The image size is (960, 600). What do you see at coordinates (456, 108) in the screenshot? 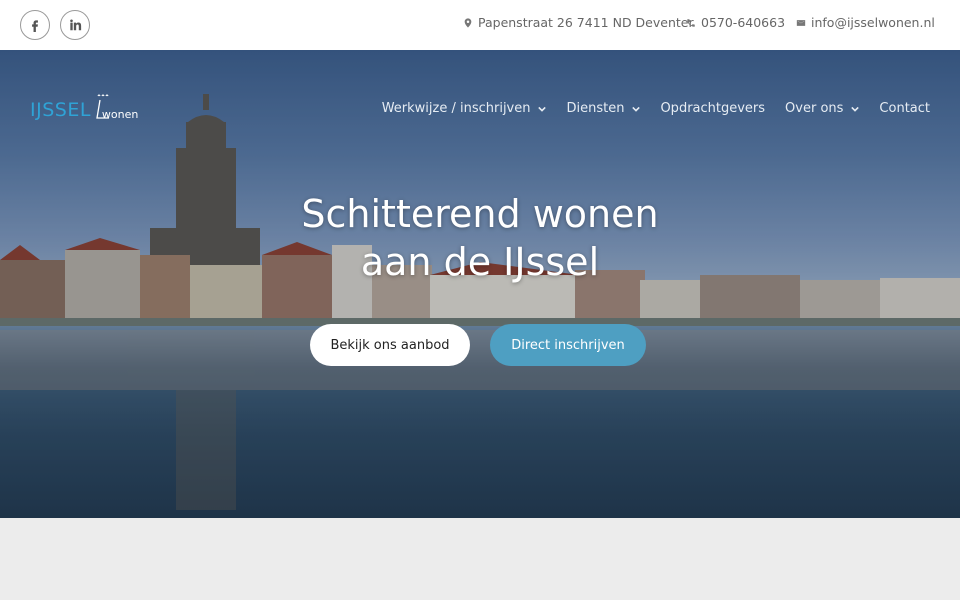
I see `nav-item-label: Werkwijze / inschrijven` at bounding box center [456, 108].